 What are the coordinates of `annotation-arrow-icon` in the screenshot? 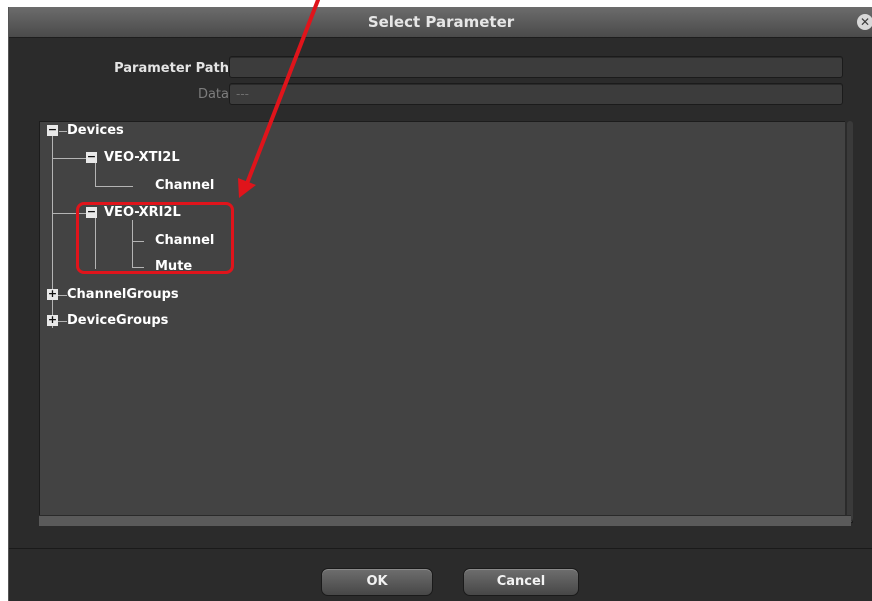 It's located at (279, 99).